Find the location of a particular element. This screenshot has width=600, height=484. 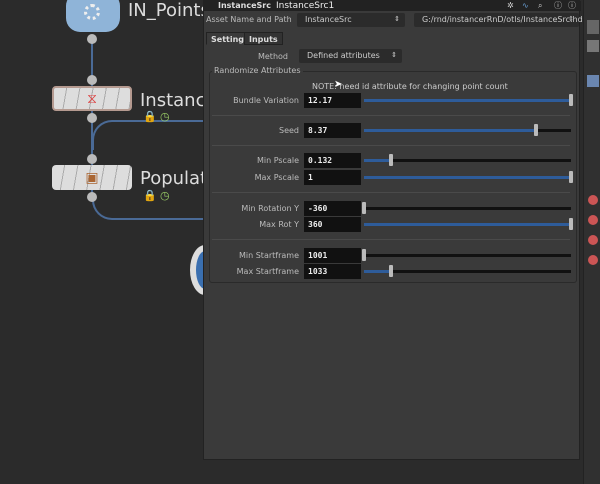

method-select: Defined attributes ⇕ is located at coordinates (350, 56).